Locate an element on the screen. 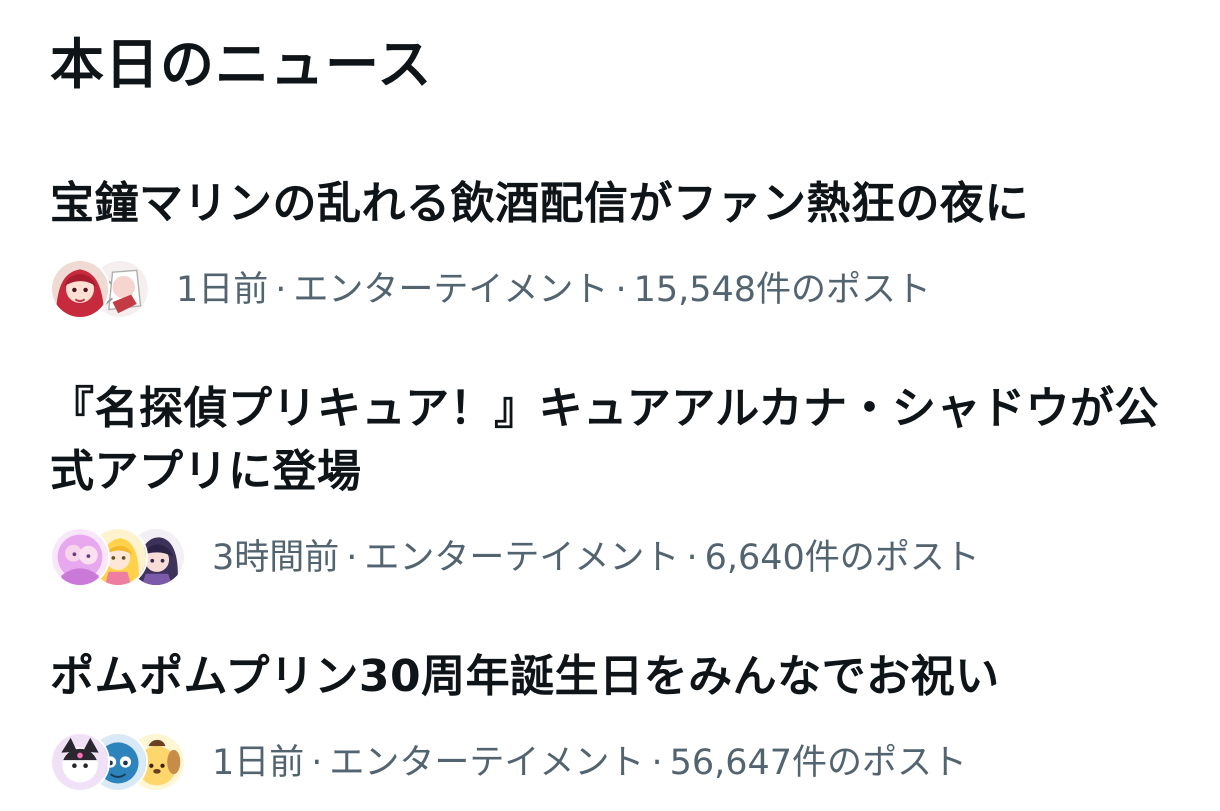 The height and width of the screenshot is (811, 1220). news-meta: 1日前 · エンターテイメント · 56,647件のポスト is located at coordinates (589, 763).